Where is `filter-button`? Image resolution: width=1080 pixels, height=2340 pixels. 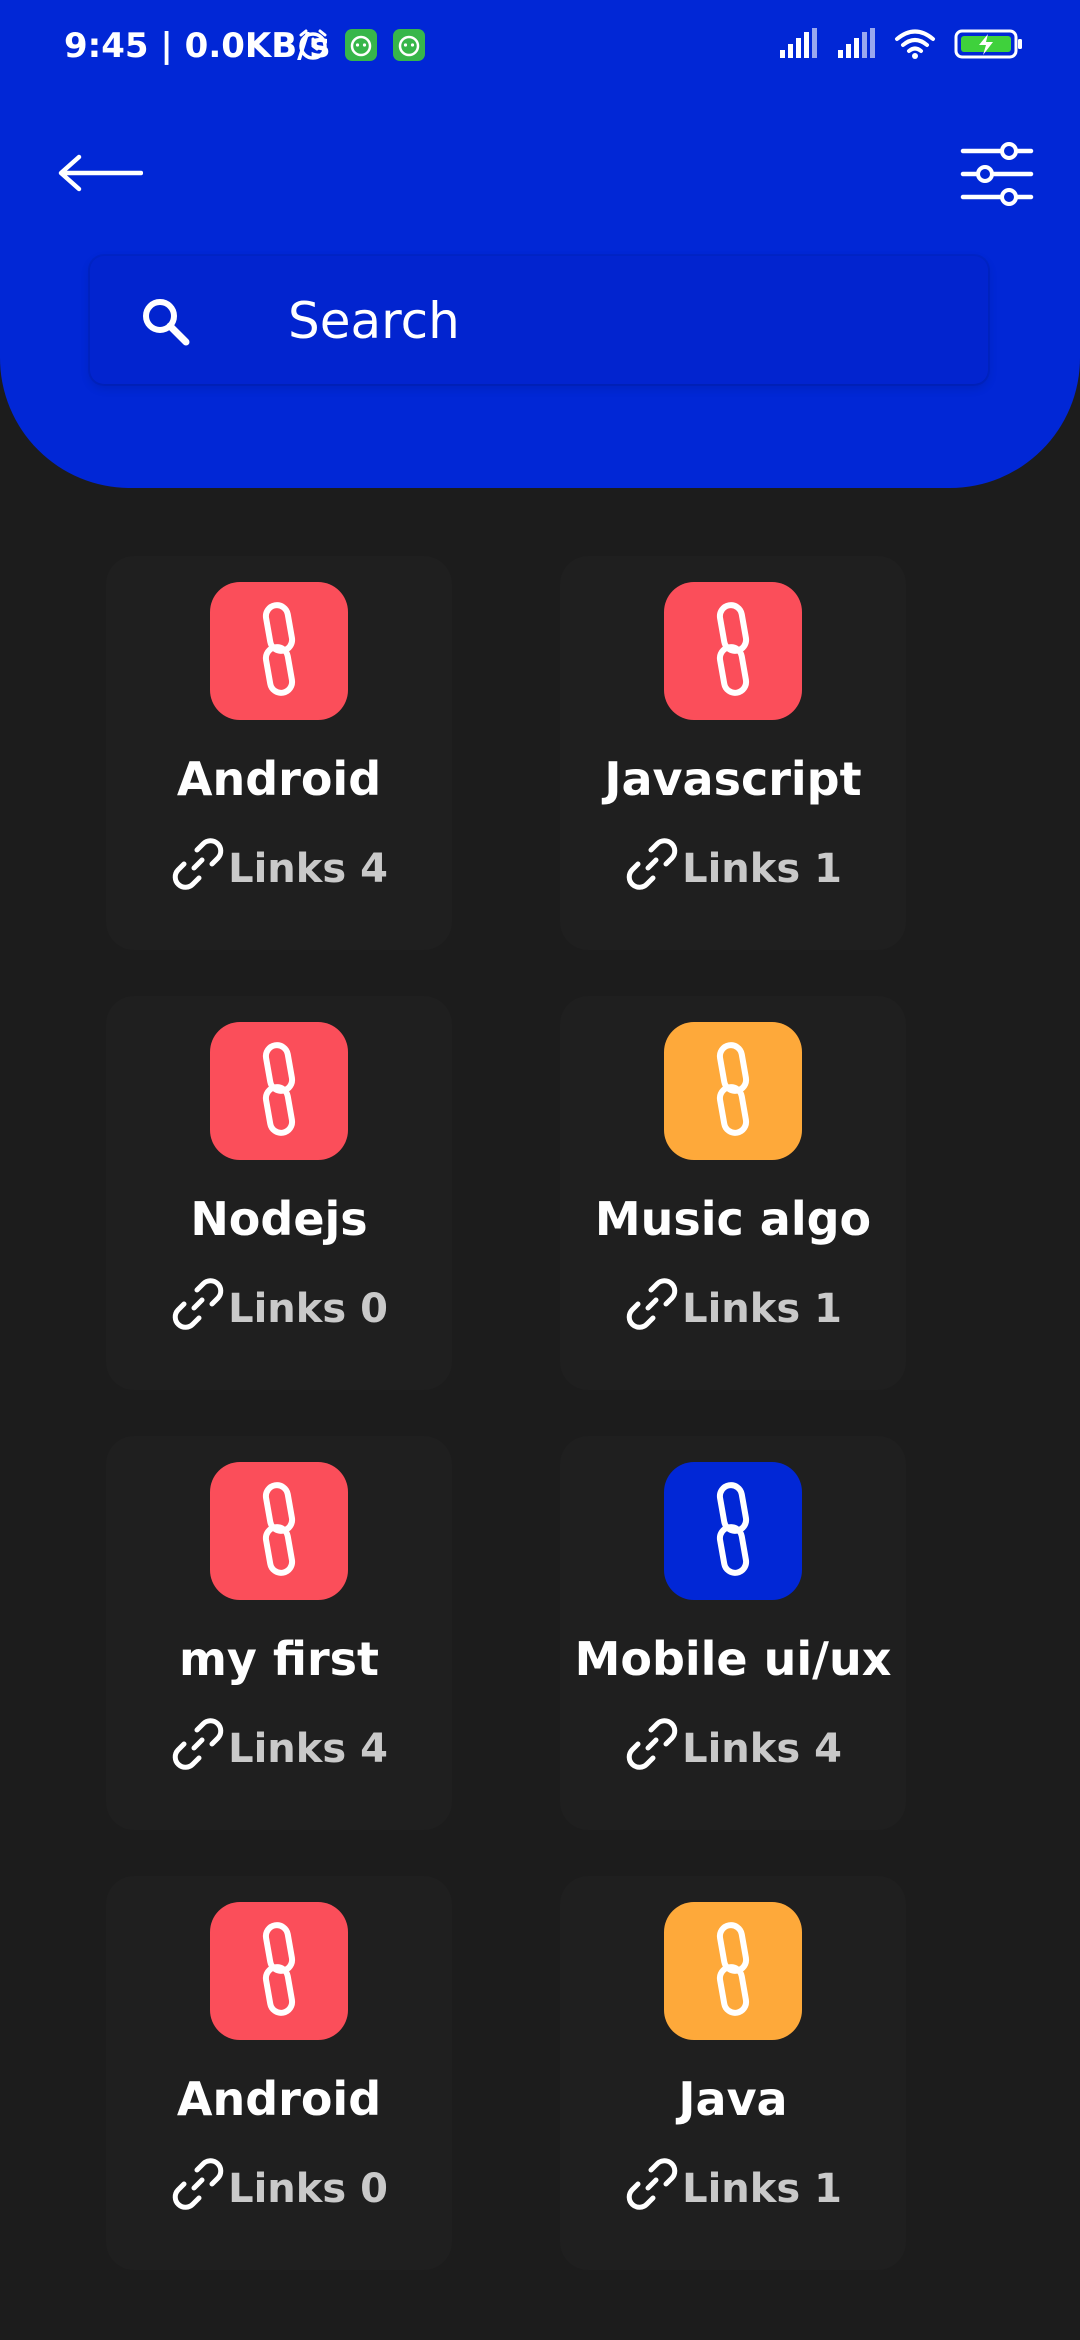
filter-button is located at coordinates (997, 176).